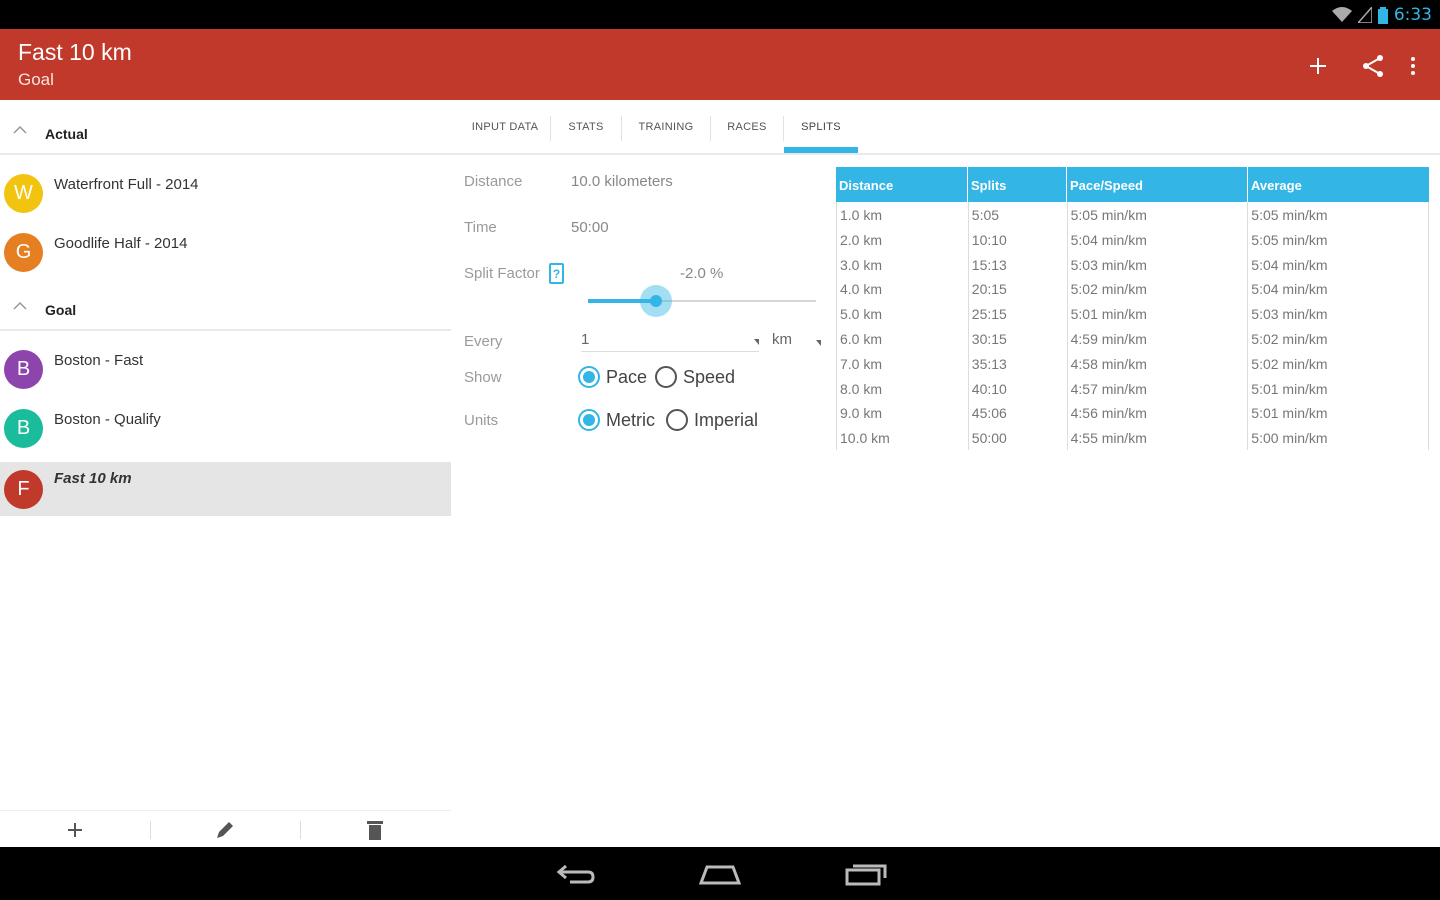  What do you see at coordinates (1341, 14) in the screenshot?
I see `wifi-icon` at bounding box center [1341, 14].